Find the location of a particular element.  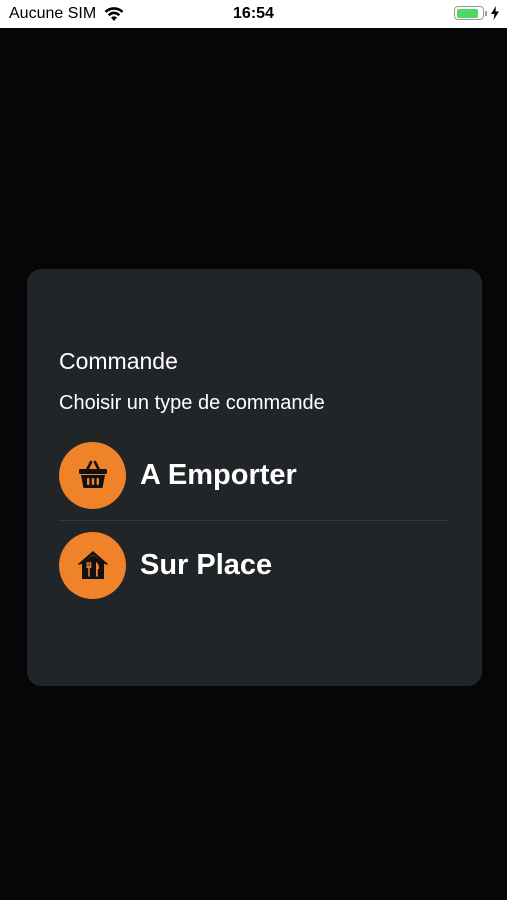

dialog-subtitle: Choisir un type de commande is located at coordinates (192, 403).